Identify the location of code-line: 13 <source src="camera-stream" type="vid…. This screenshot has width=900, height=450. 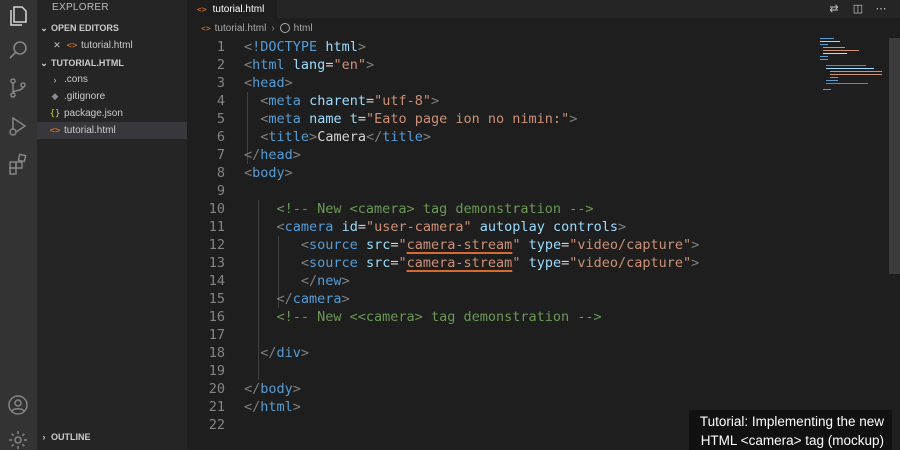
(507, 263).